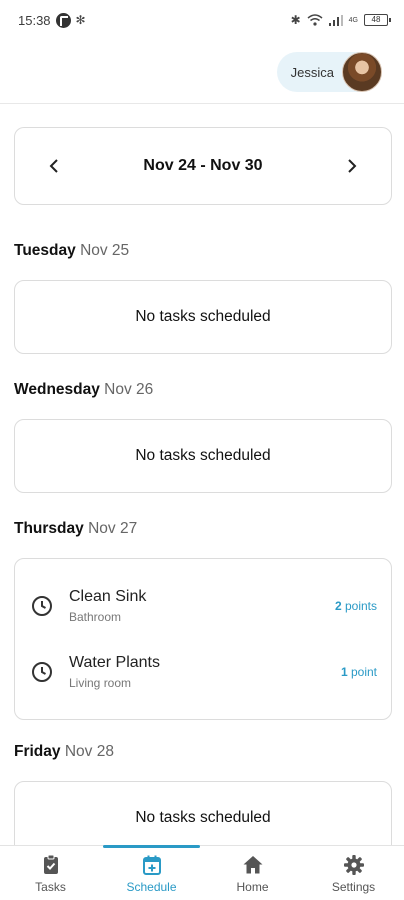 This screenshot has width=404, height=900. What do you see at coordinates (105, 250) in the screenshot?
I see `day-date: Nov 25` at bounding box center [105, 250].